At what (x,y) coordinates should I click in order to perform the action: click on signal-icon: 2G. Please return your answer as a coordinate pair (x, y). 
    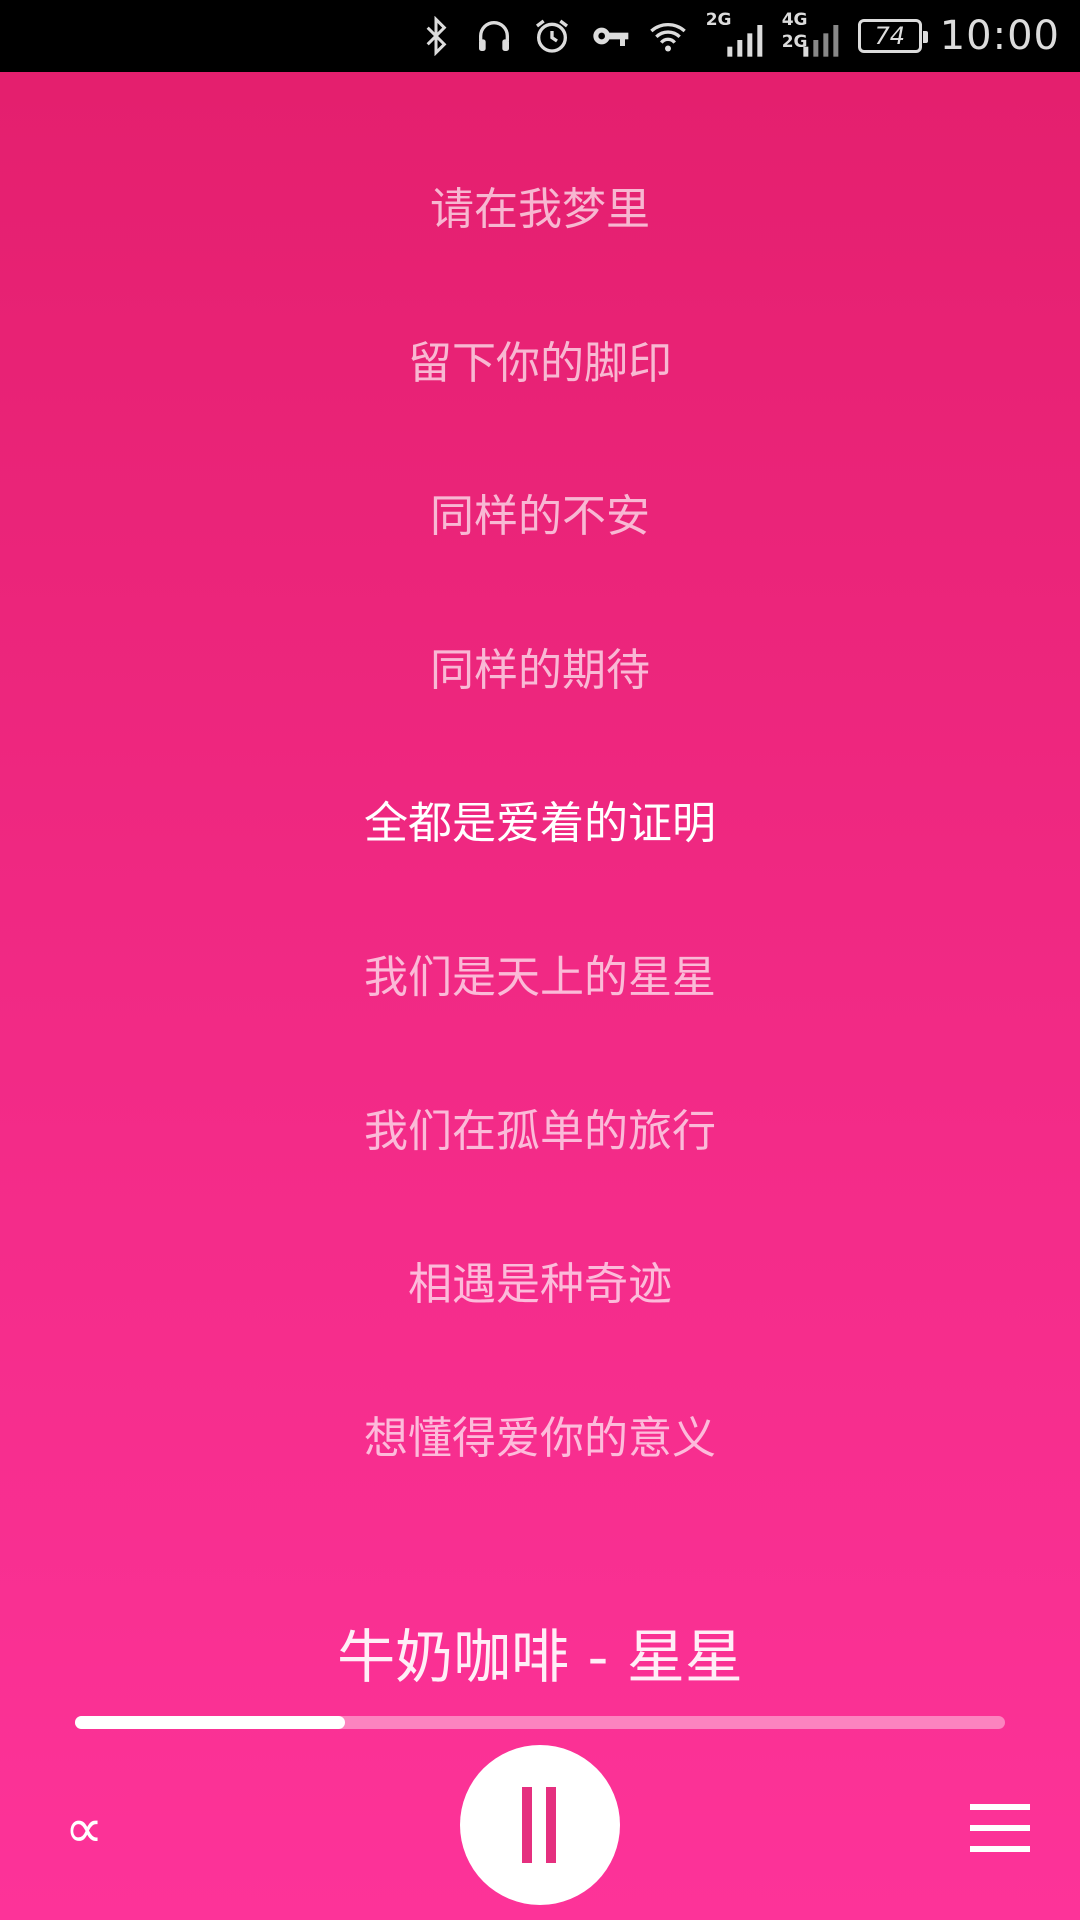
    Looking at the image, I should click on (735, 35).